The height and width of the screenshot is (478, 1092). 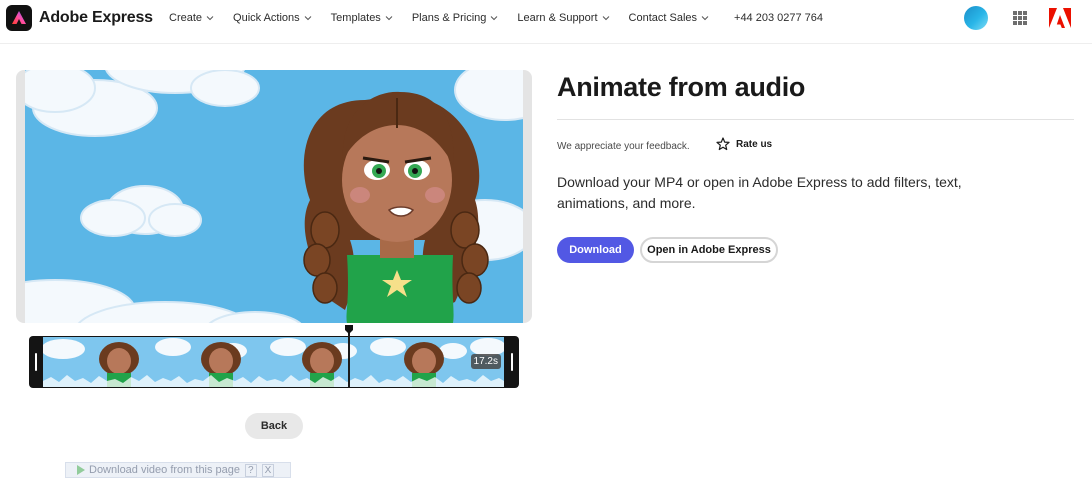 What do you see at coordinates (485, 361) in the screenshot?
I see `duration-badge: 17.2s` at bounding box center [485, 361].